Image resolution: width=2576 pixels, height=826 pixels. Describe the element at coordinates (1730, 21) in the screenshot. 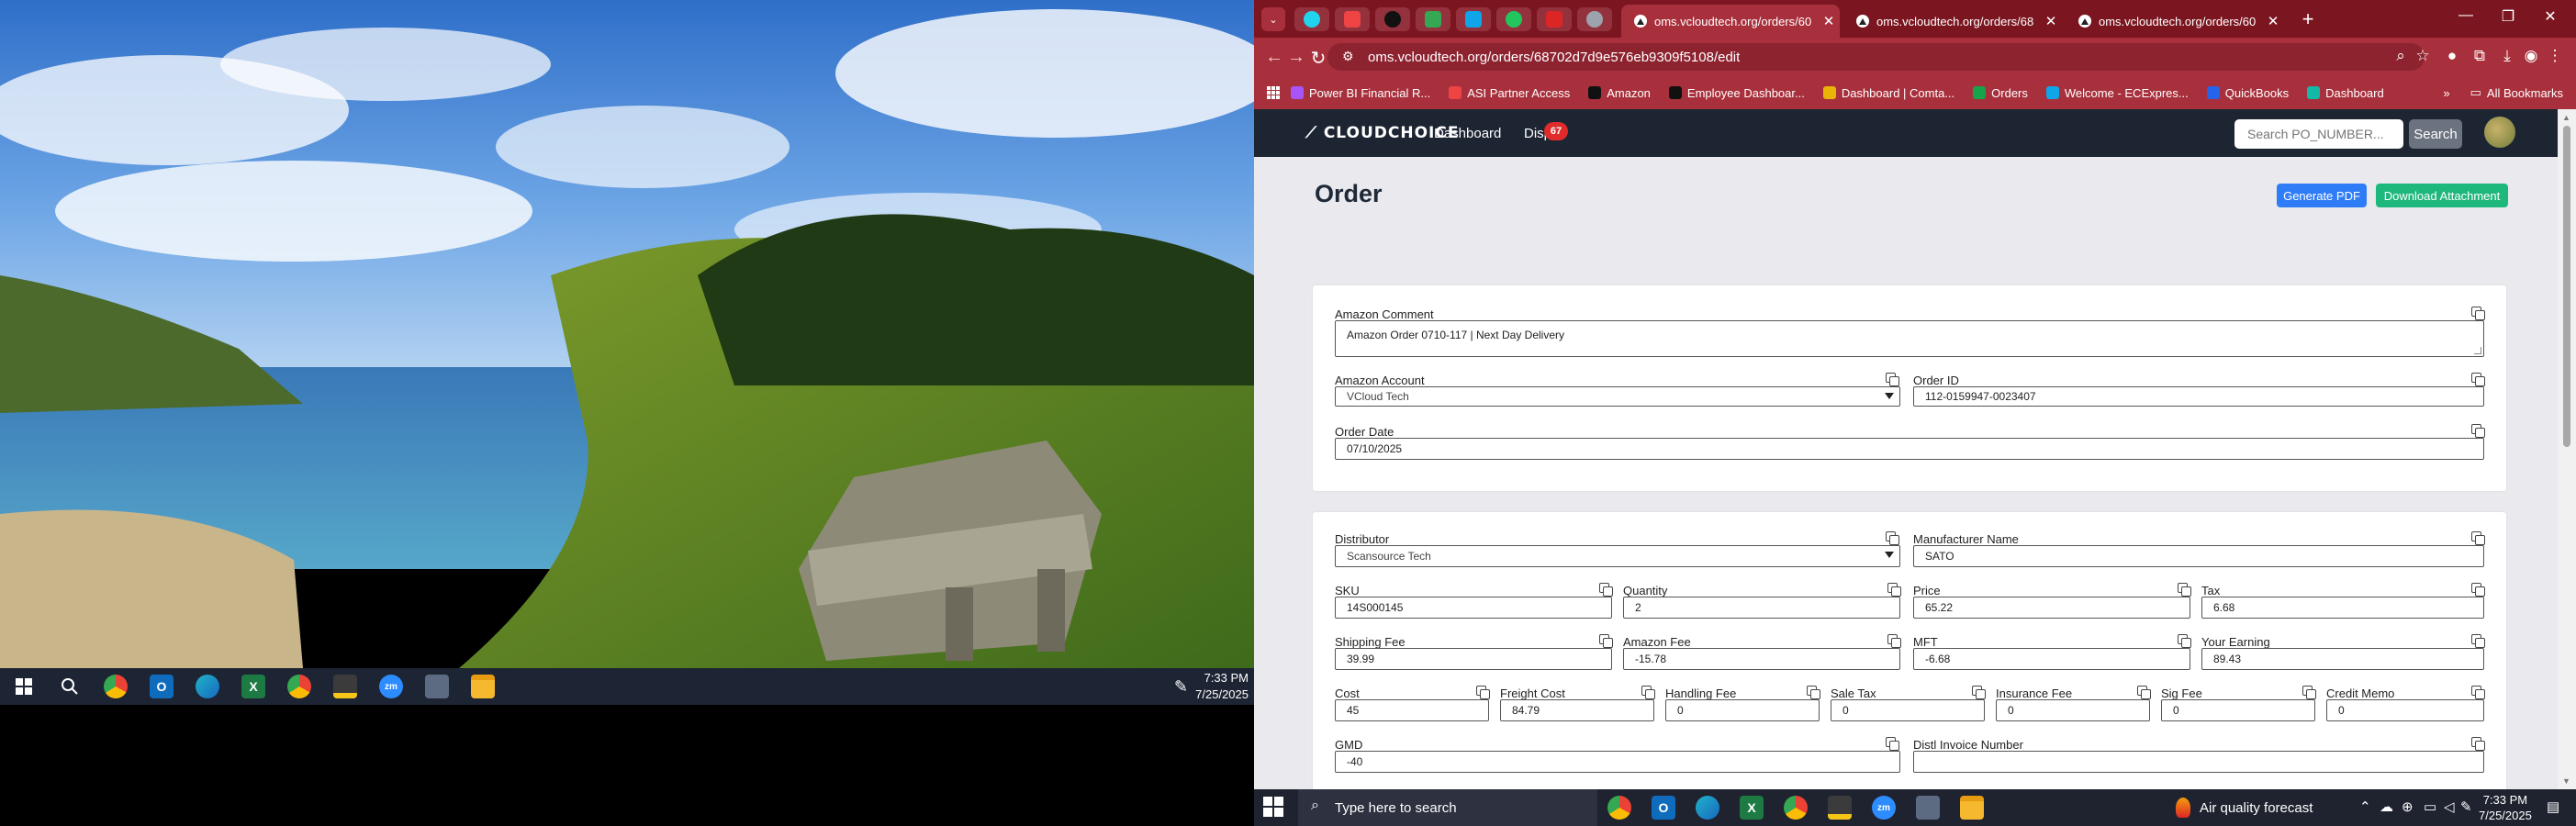

I see `tab-order-edit: oms.vcloudtech.org/orders/60 ✕` at that location.